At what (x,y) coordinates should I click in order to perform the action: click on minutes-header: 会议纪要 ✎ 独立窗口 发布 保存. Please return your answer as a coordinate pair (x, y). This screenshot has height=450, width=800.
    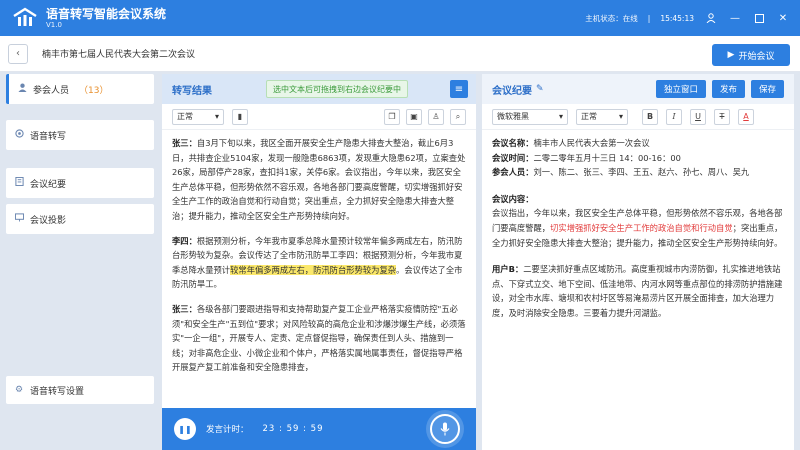
    Looking at the image, I should click on (638, 89).